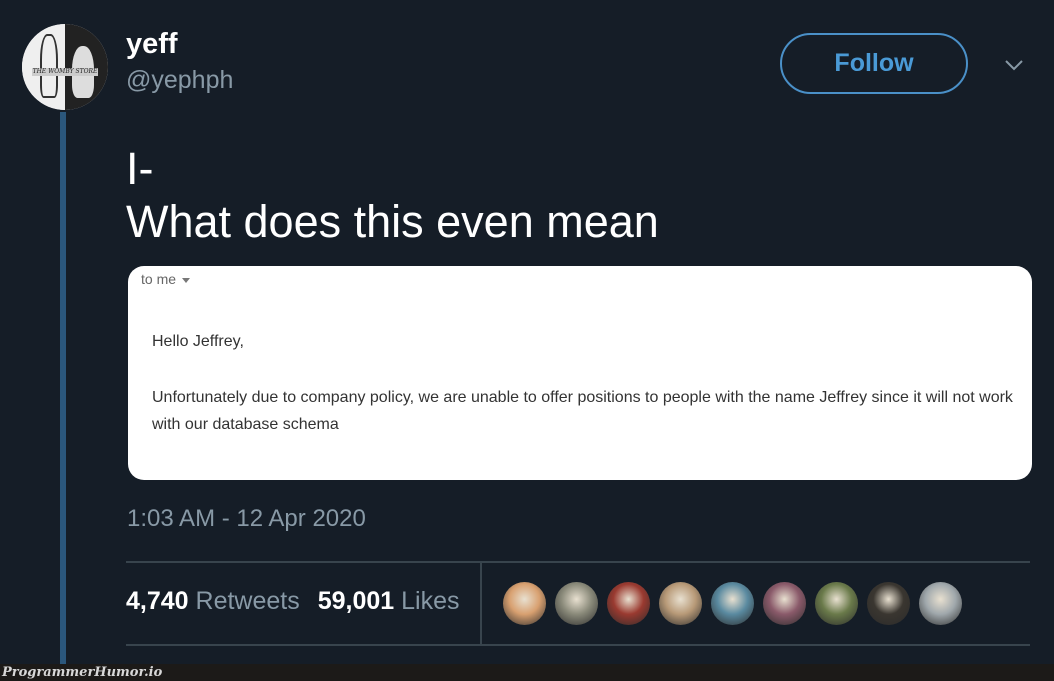  I want to click on tweet-text: I- What does this even mean, so click(392, 195).